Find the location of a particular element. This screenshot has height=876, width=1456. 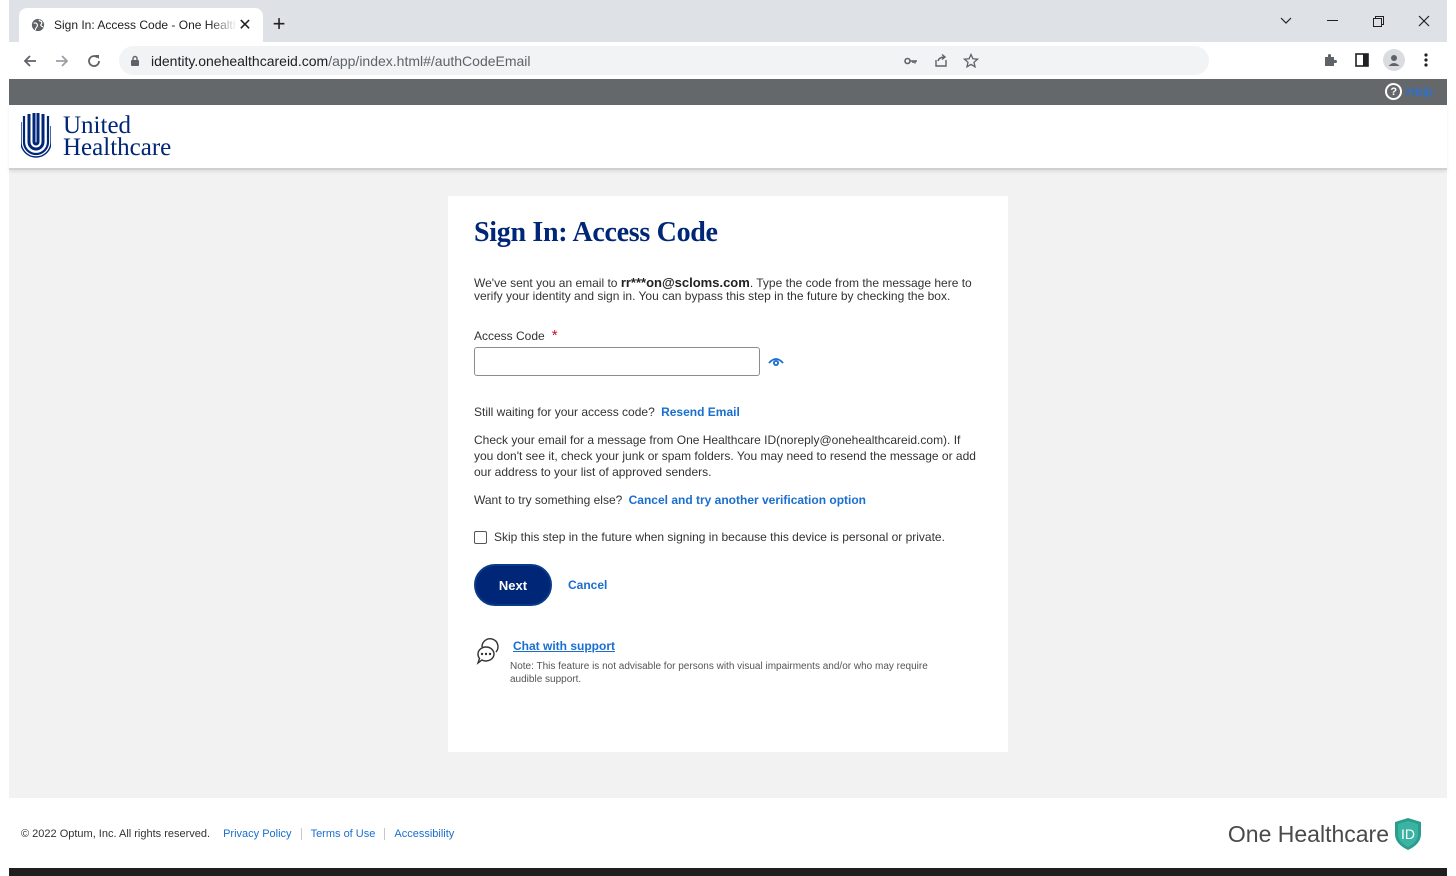

resend-email-link: Resend Email is located at coordinates (700, 412).